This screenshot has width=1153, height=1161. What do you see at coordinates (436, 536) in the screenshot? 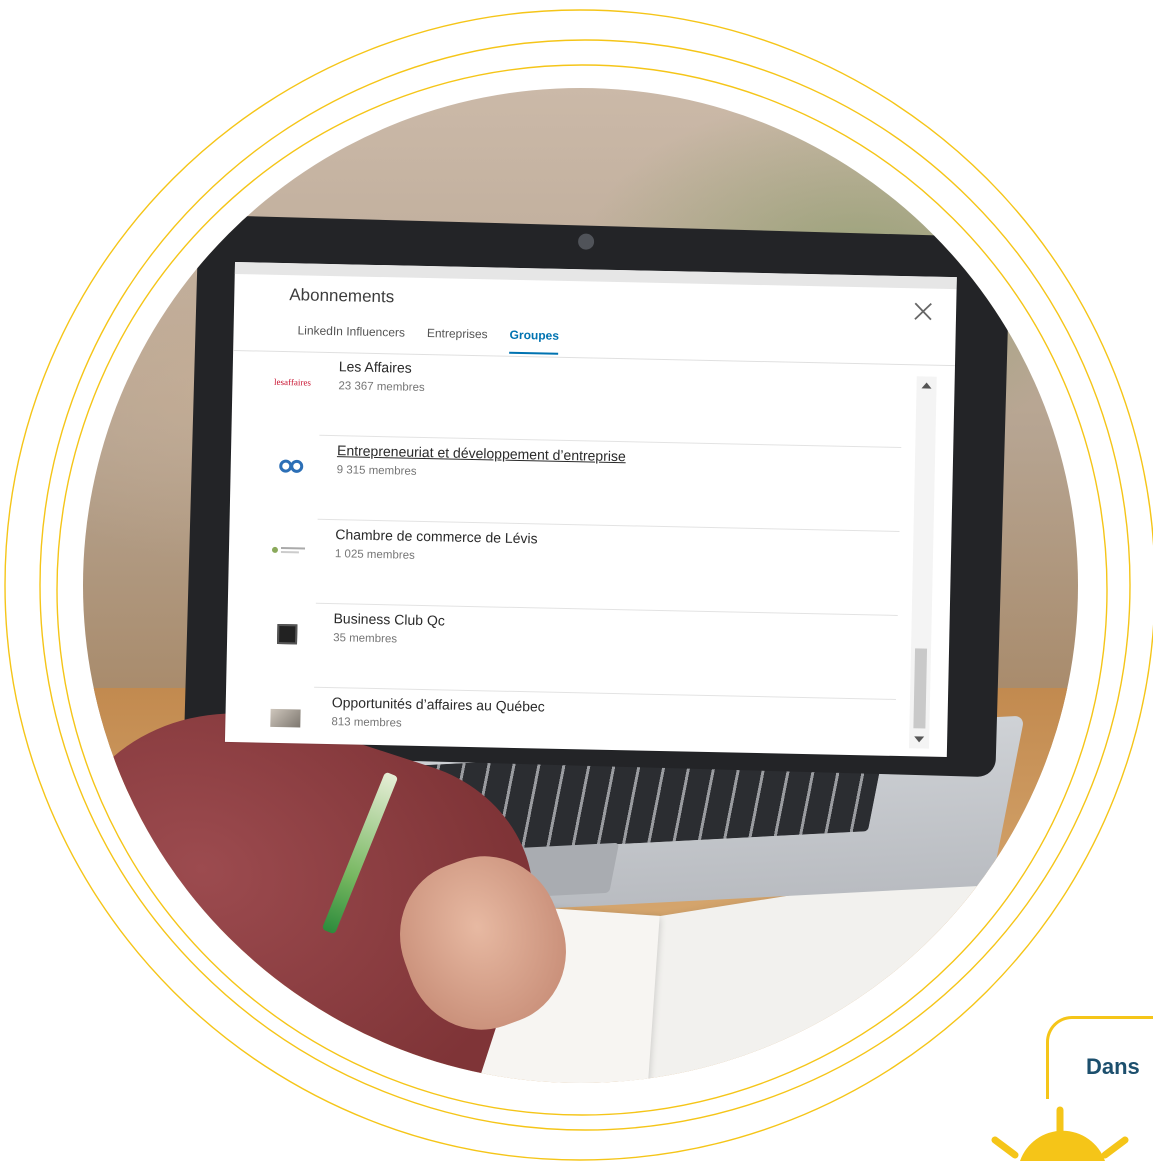
I see `group-name: Chambre de commerce de Lévis` at bounding box center [436, 536].